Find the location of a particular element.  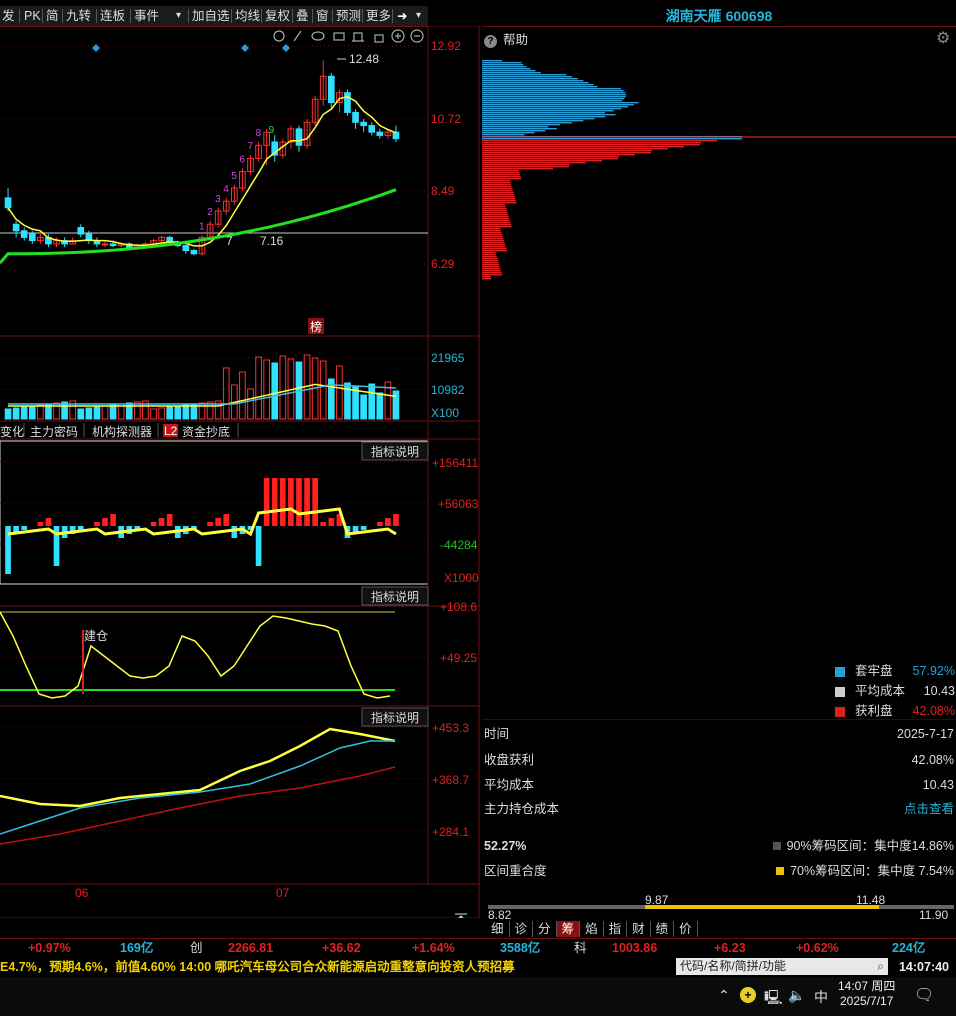

tray-clock: 14:07 周四 2025/7/17 is located at coordinates (866, 994).